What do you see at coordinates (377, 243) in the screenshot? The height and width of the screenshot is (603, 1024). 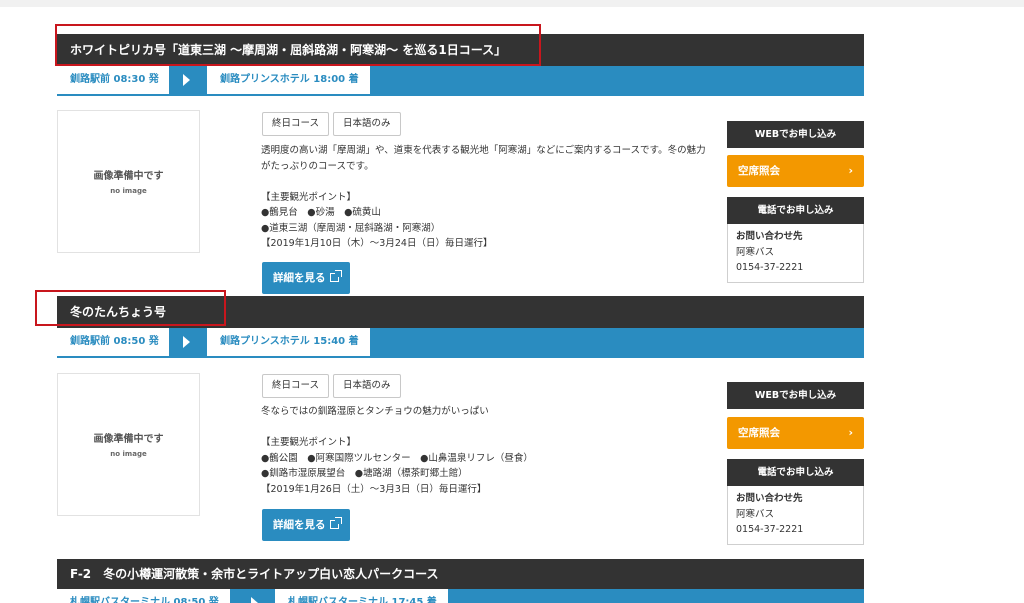 I see `desc-line: 【2019年1月10日（木）～3月24日（日）毎日運行】` at bounding box center [377, 243].